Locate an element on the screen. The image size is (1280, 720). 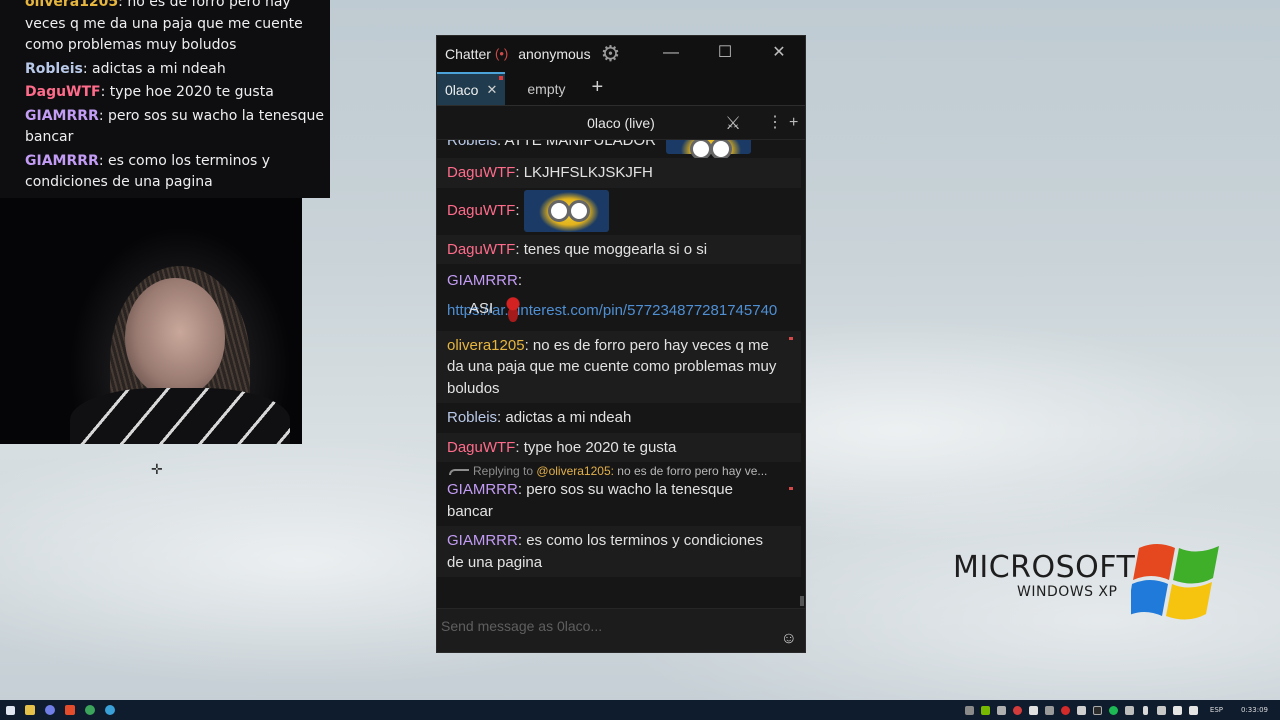
webcam-person-face is located at coordinates (175, 338).